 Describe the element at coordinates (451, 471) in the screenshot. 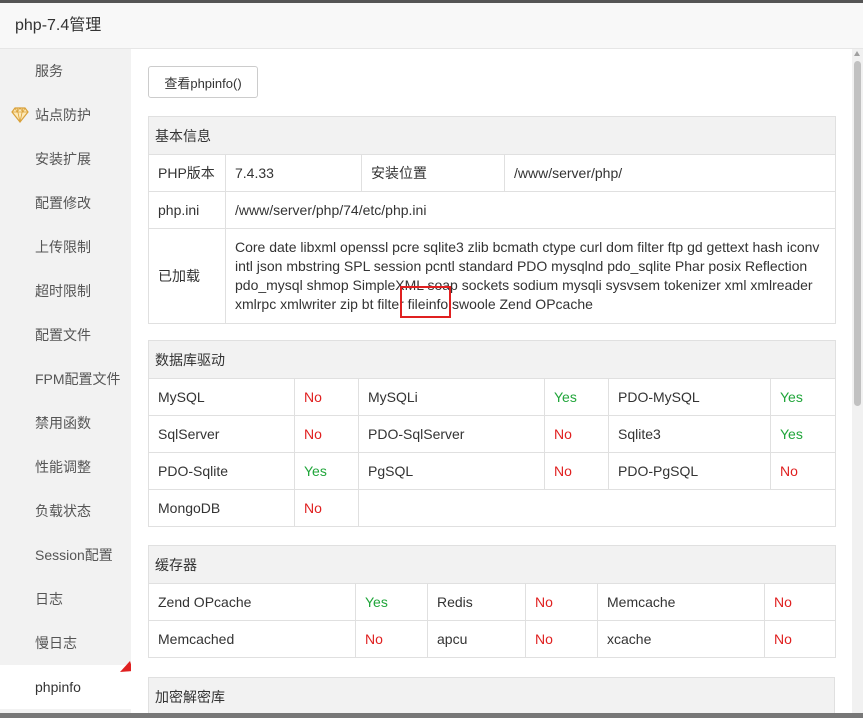

I see `driver-name: PgSQL` at that location.